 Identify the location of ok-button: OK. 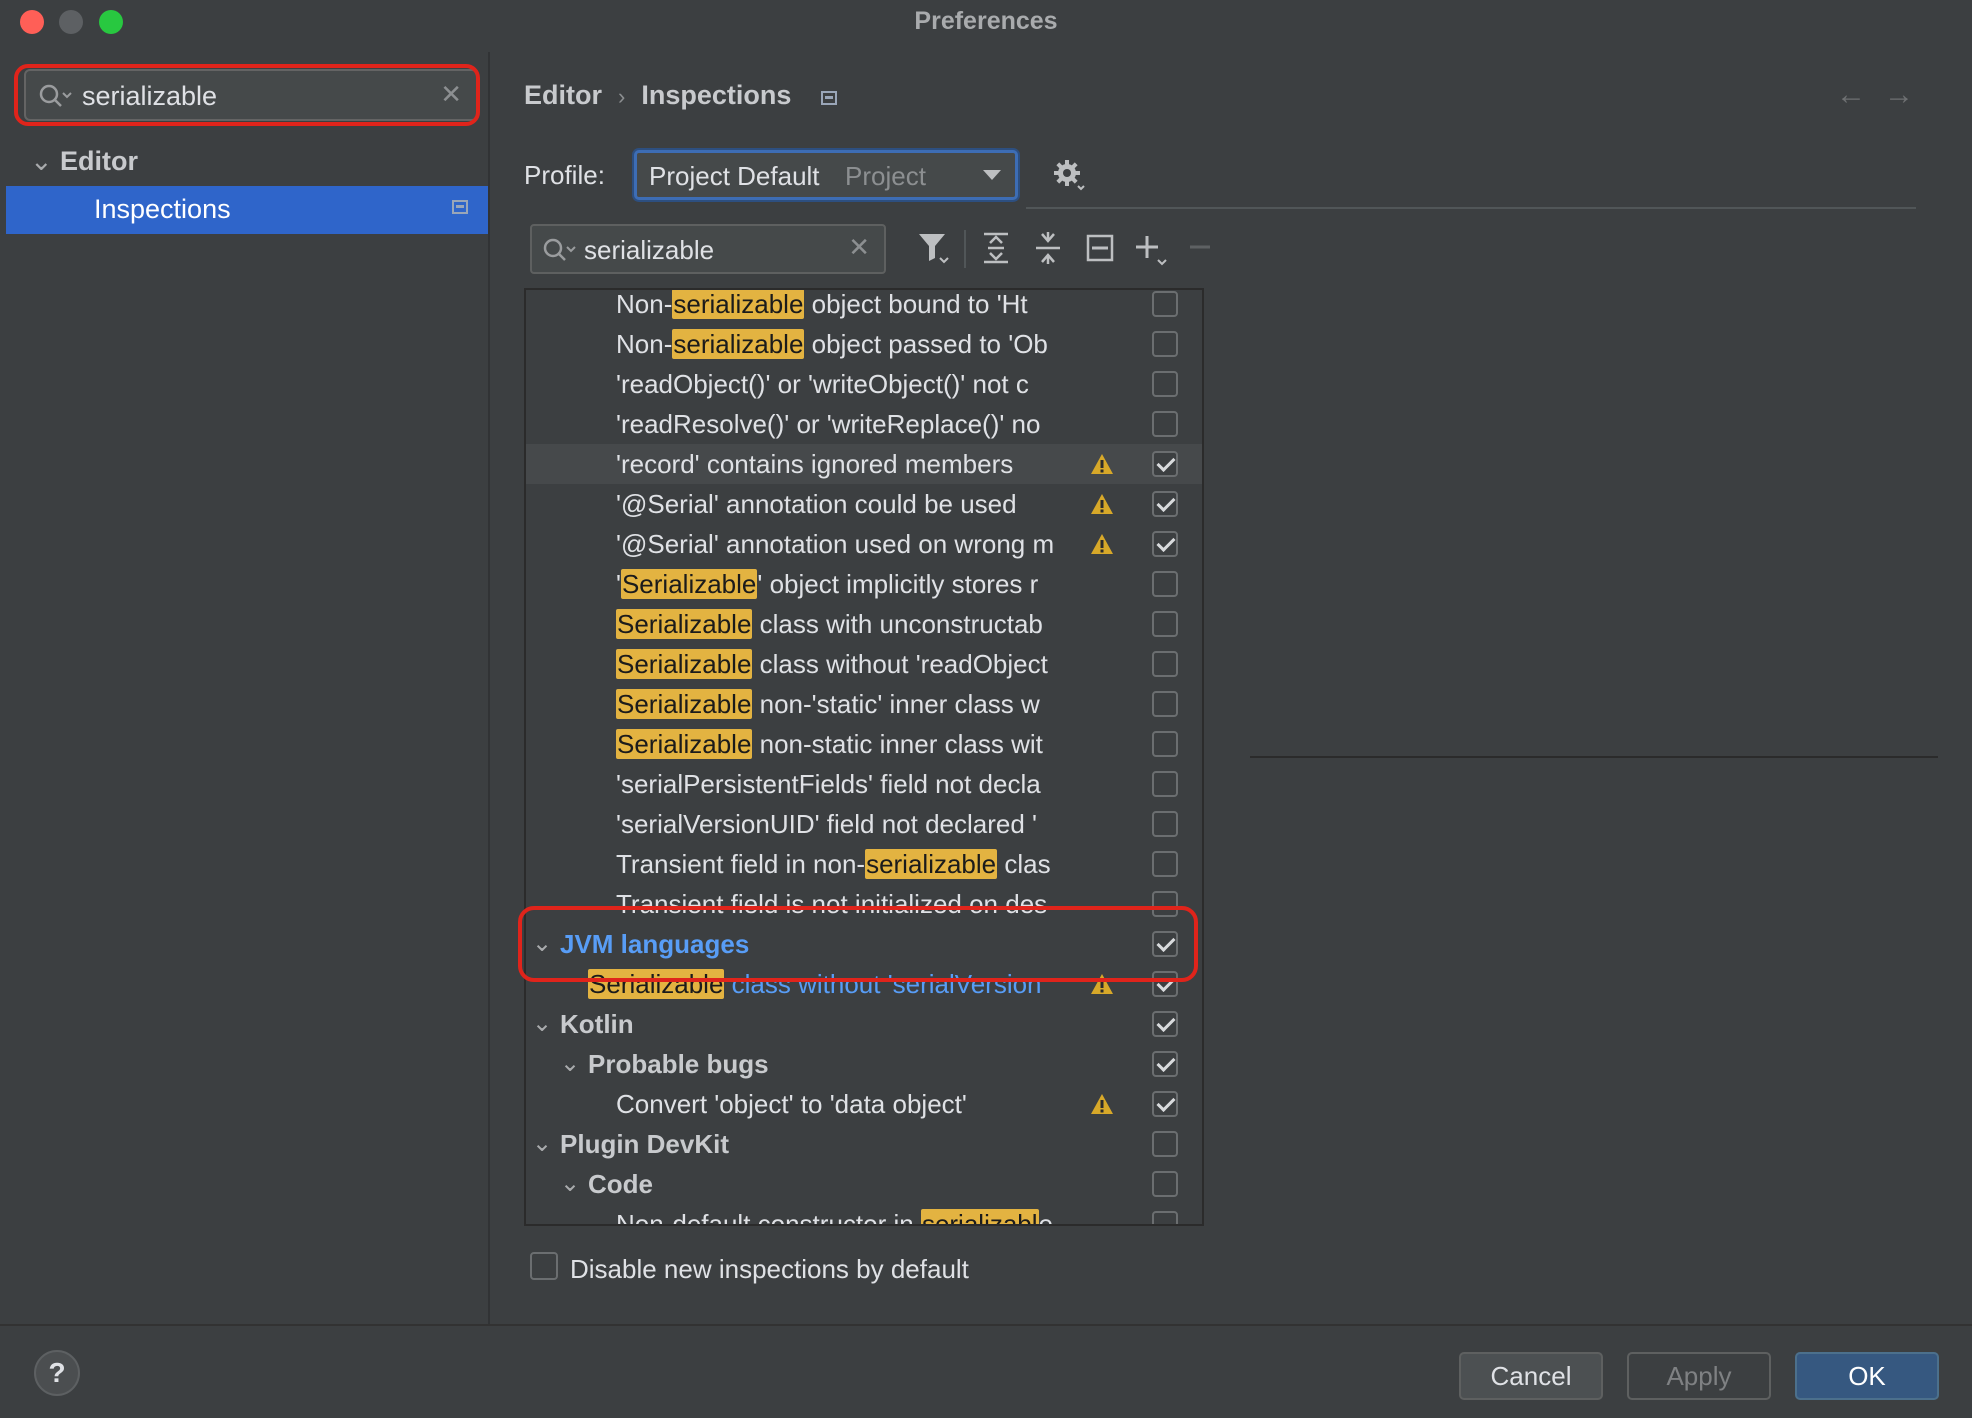
(1867, 1376).